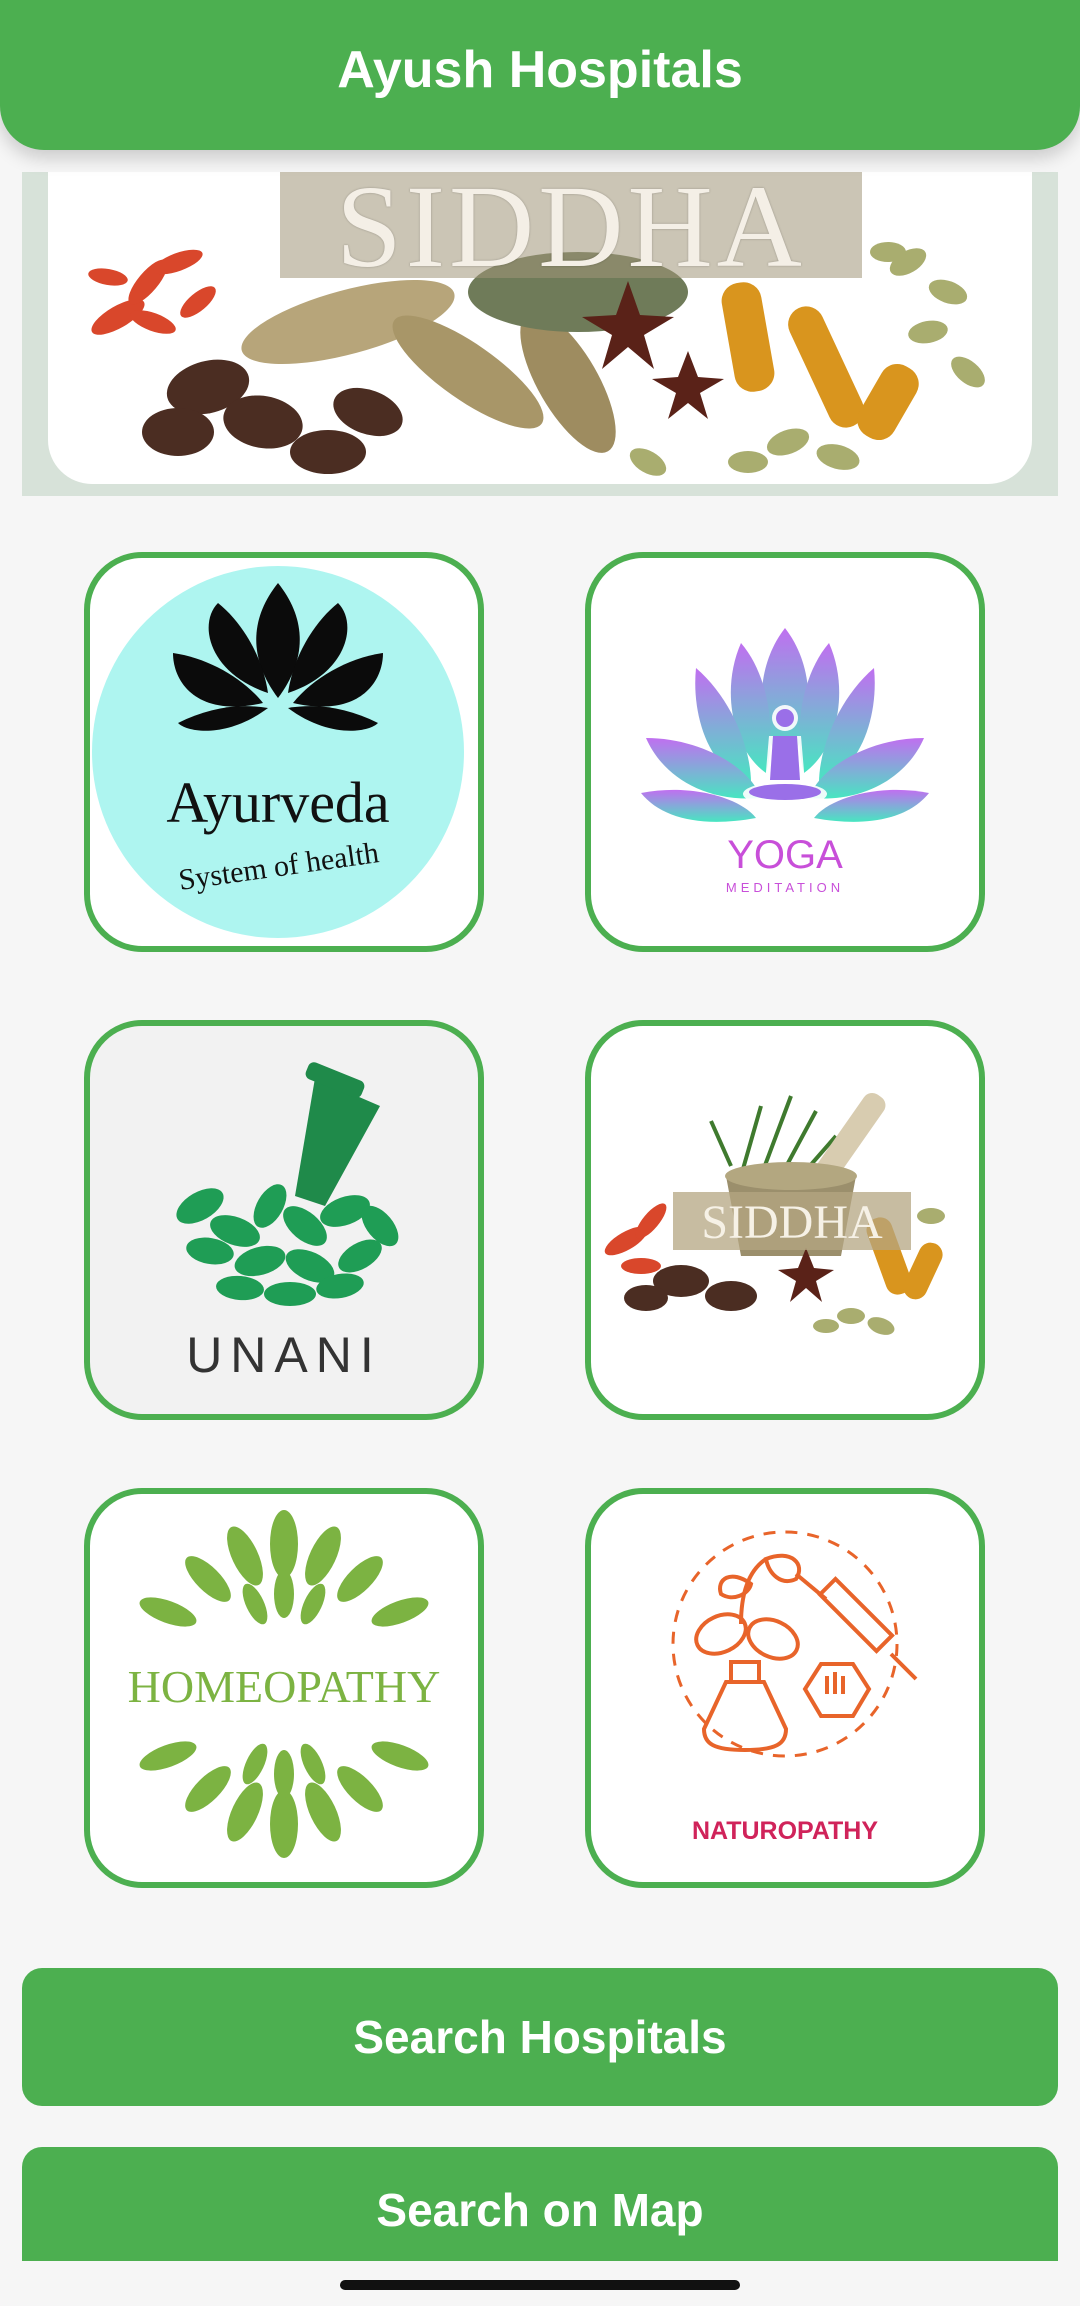  What do you see at coordinates (571, 232) in the screenshot?
I see `banner-title: SIDDHA` at bounding box center [571, 232].